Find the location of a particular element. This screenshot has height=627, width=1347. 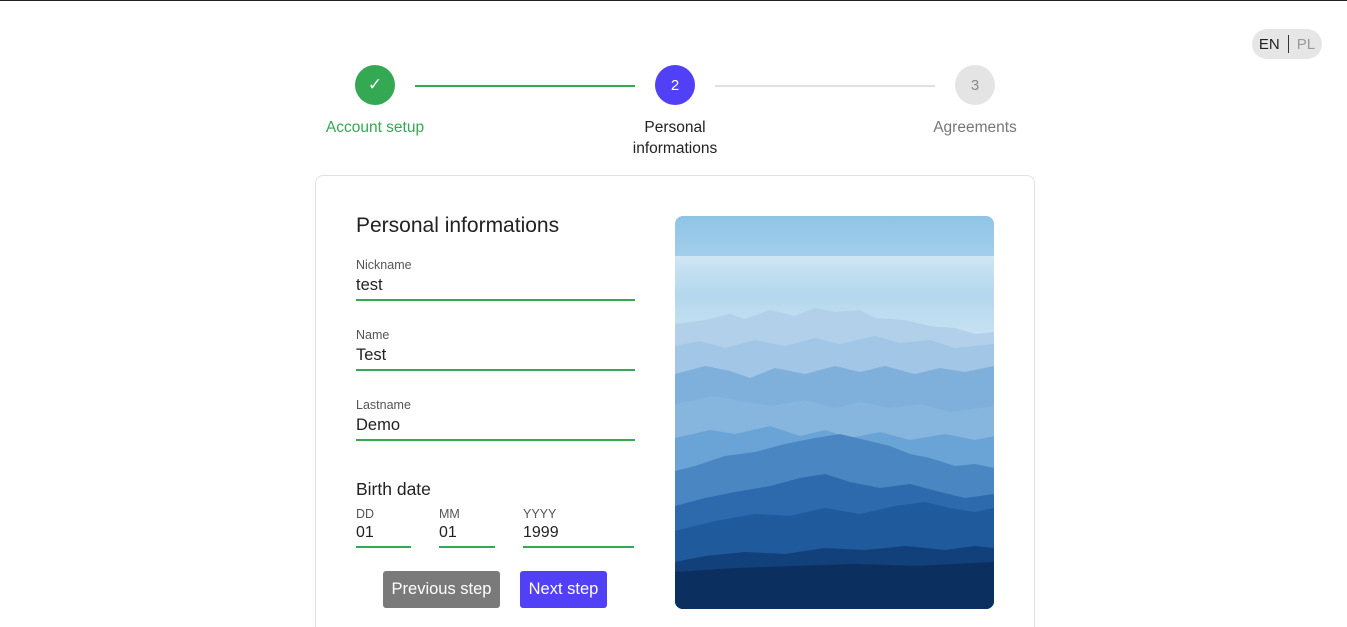

birth-date-heading: Birth date is located at coordinates (393, 489).